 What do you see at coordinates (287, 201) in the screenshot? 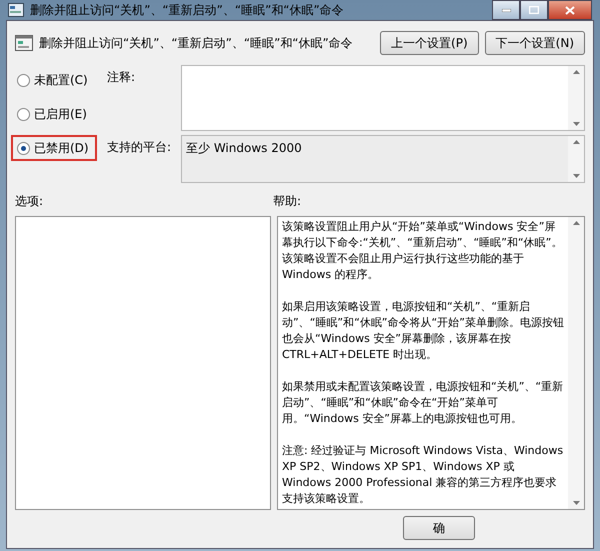
I see `help-label: 帮助:` at bounding box center [287, 201].